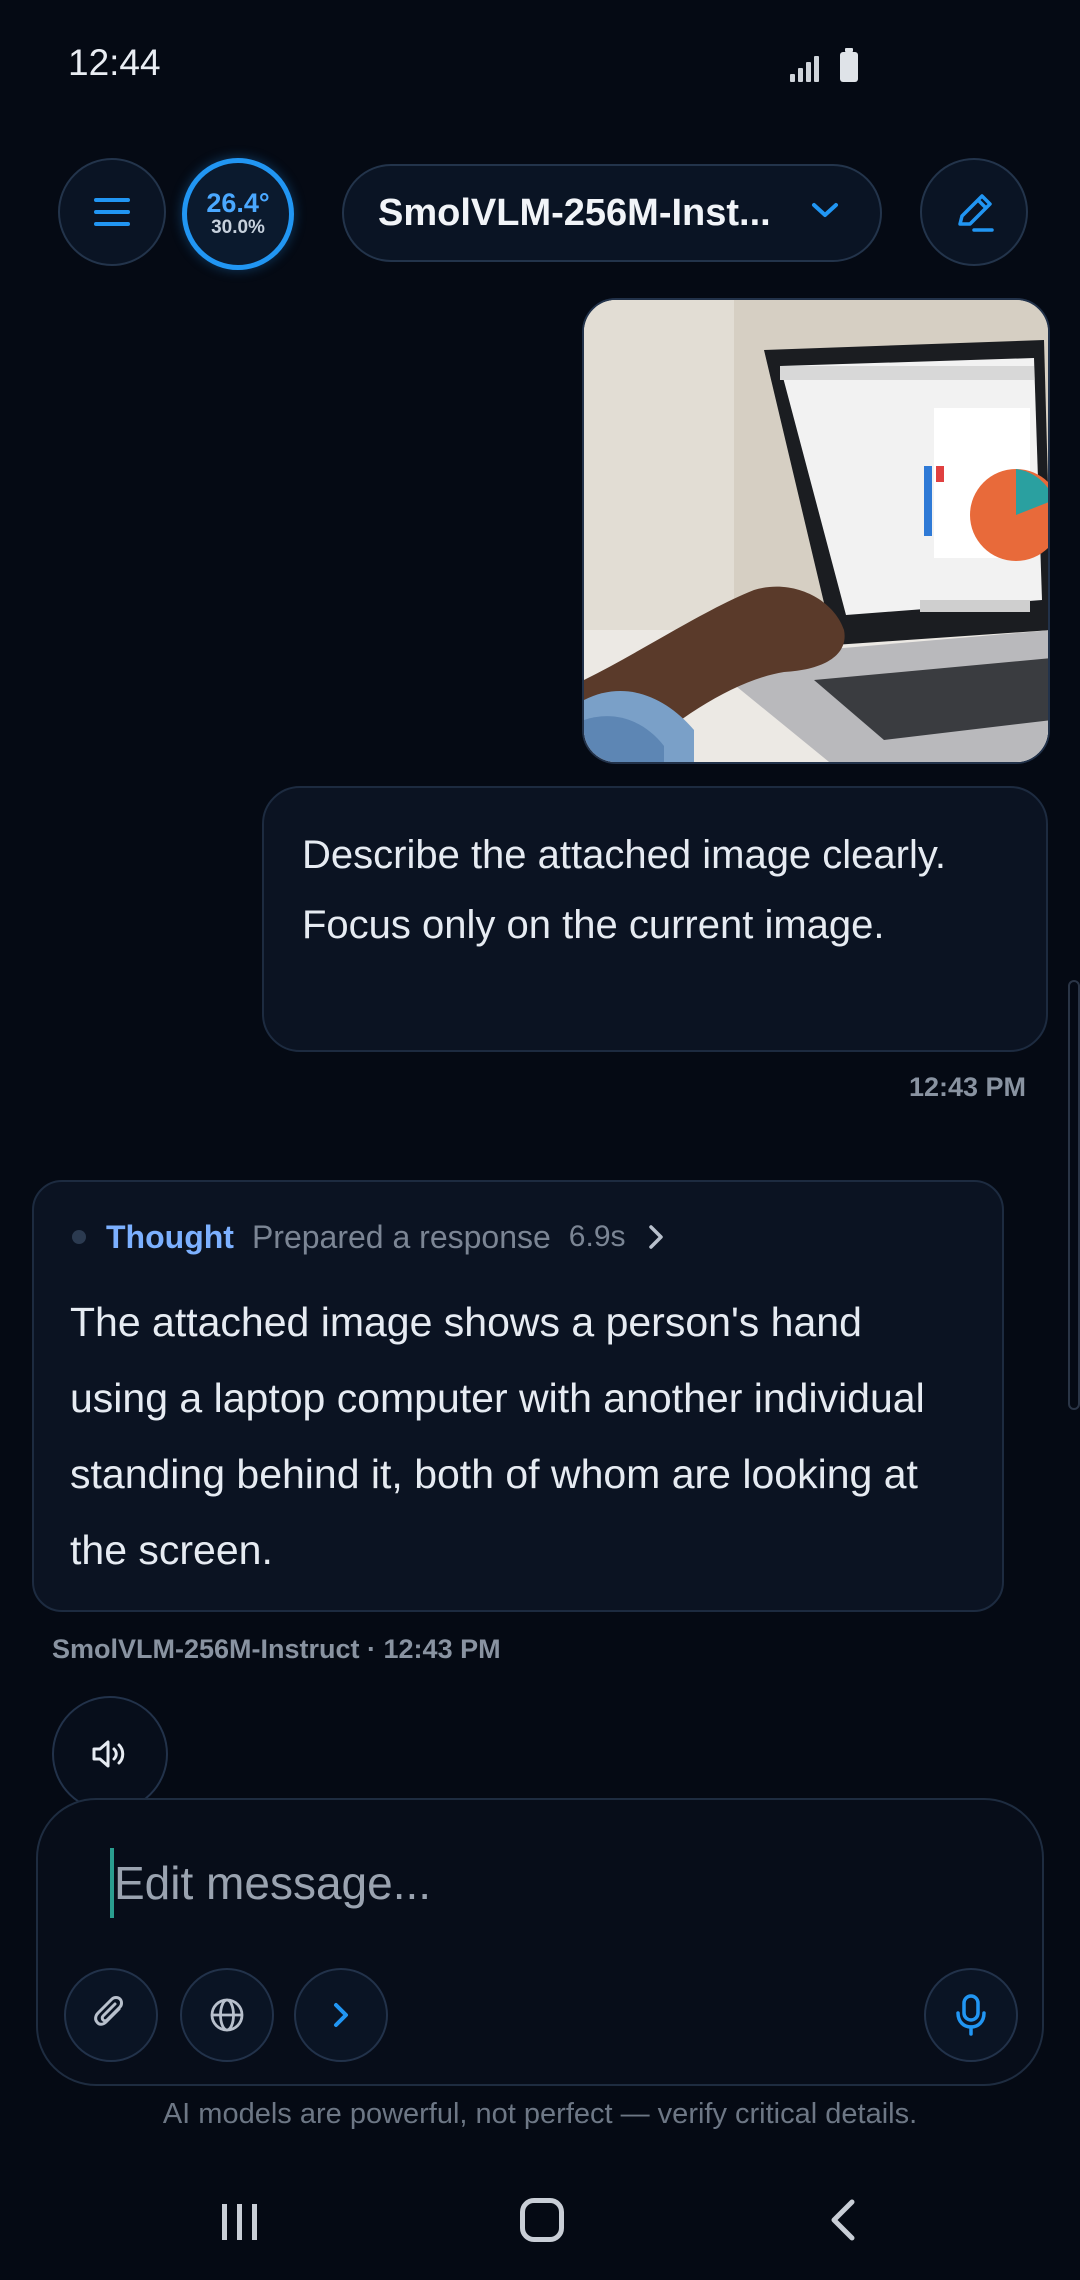 The height and width of the screenshot is (2280, 1080). Describe the element at coordinates (540, 1883) in the screenshot. I see `message-input` at that location.